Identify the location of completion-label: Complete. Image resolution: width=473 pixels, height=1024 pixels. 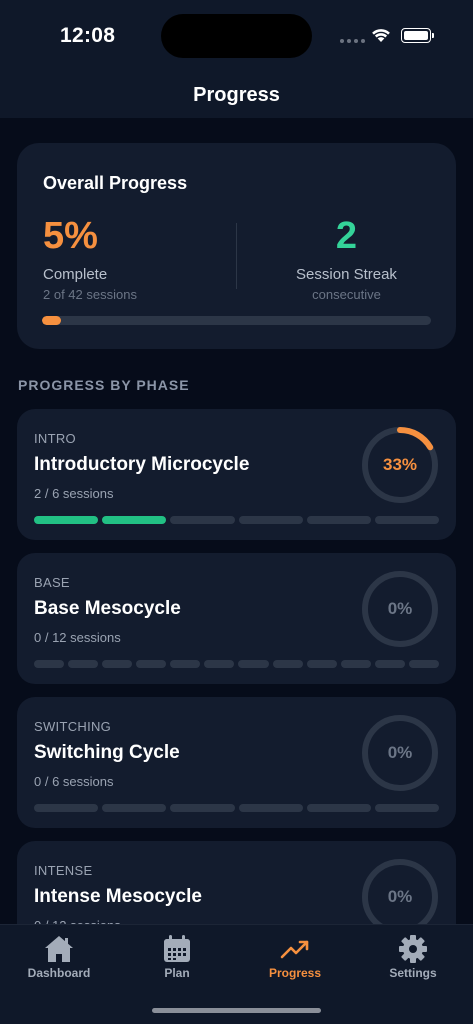
(75, 274).